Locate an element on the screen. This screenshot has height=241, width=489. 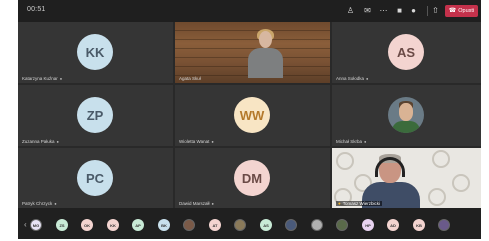
participant-tile: PC Patryk Chrzyck ● is located at coordinates (95, 178).